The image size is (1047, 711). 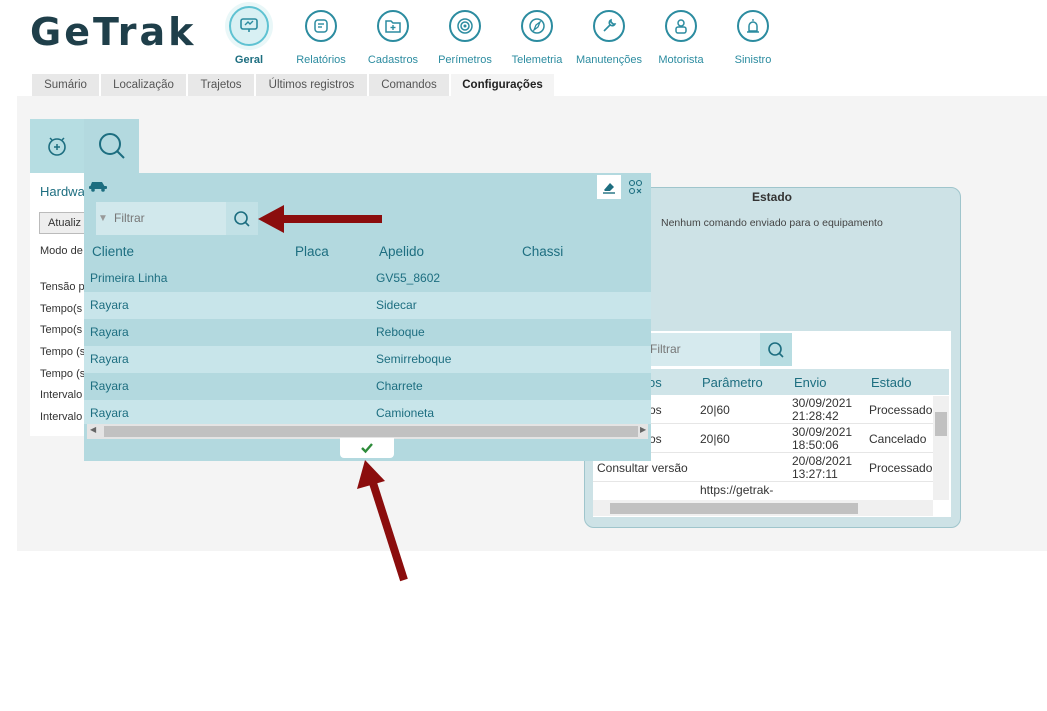 I want to click on annotation-arrows, so click(x=333, y=393).